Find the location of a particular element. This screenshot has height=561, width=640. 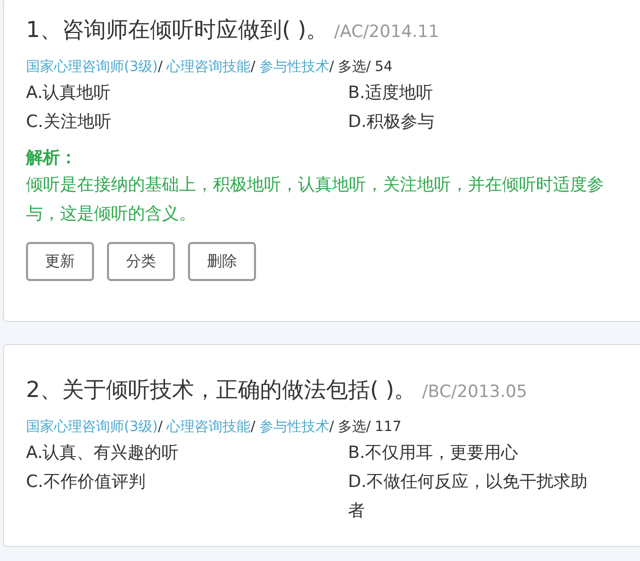

answer-option: C.关注地听 is located at coordinates (187, 122).